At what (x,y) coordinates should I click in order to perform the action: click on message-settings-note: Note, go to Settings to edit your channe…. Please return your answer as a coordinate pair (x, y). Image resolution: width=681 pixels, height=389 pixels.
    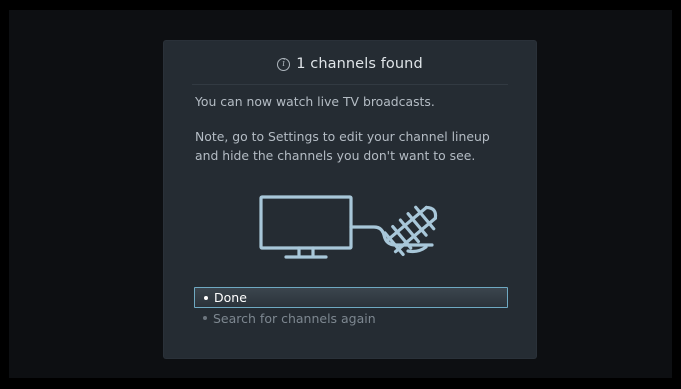
    Looking at the image, I should click on (342, 146).